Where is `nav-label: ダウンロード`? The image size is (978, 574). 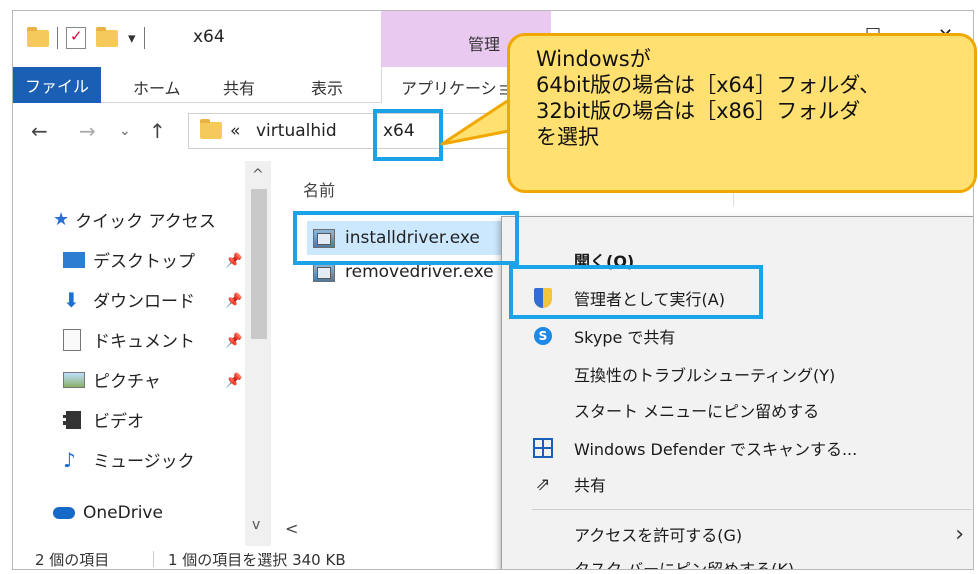 nav-label: ダウンロード is located at coordinates (144, 302).